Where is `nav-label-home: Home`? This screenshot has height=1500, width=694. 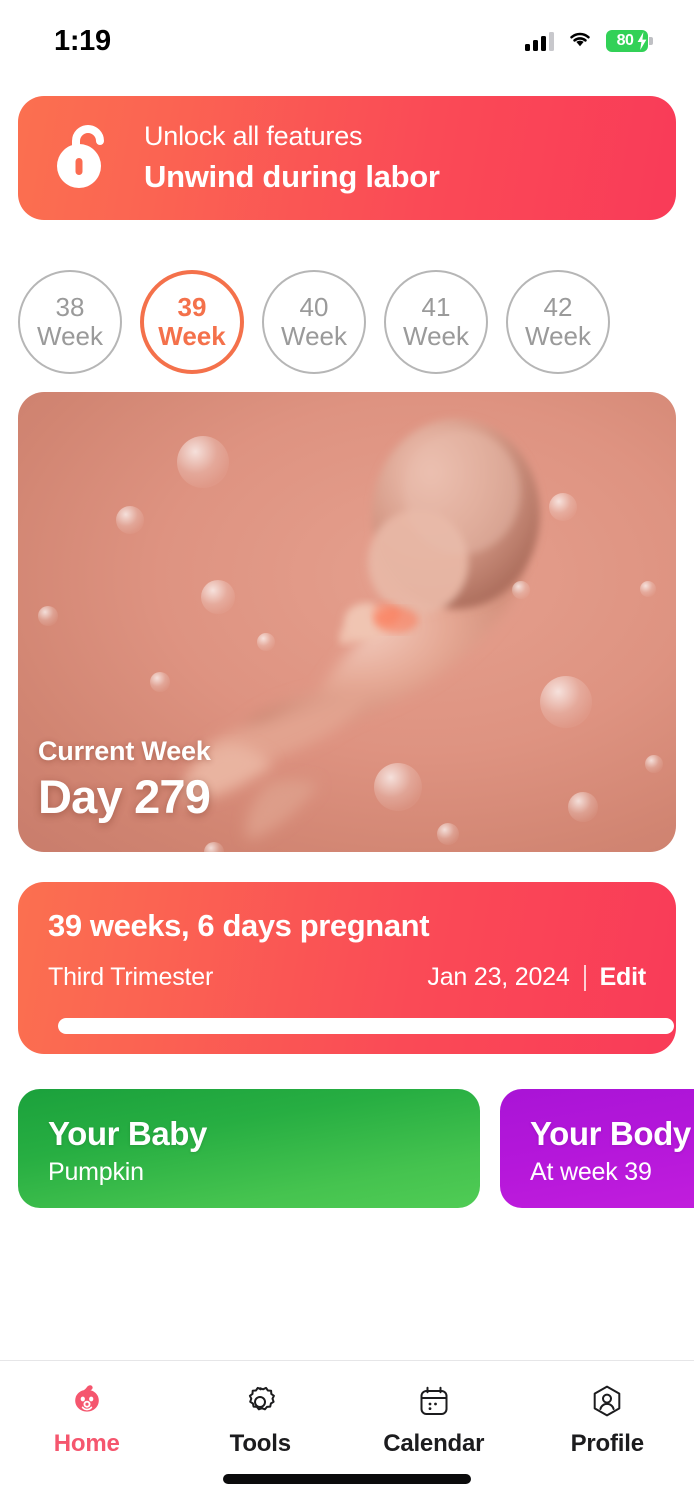 nav-label-home: Home is located at coordinates (86, 1443).